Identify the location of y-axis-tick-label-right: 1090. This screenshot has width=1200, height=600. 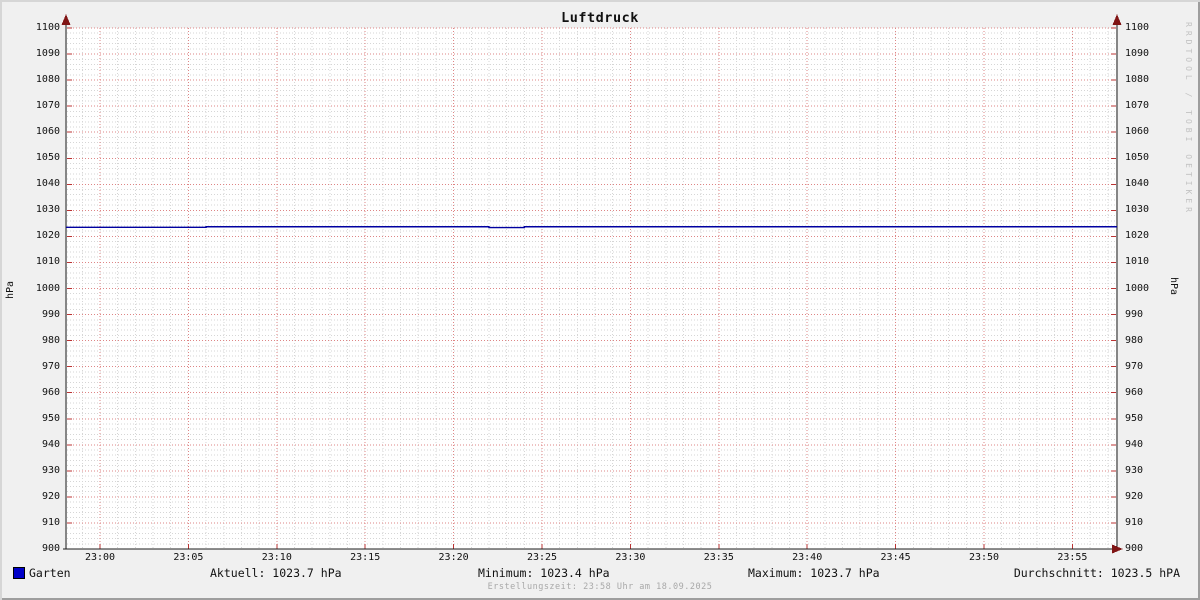
(1137, 54).